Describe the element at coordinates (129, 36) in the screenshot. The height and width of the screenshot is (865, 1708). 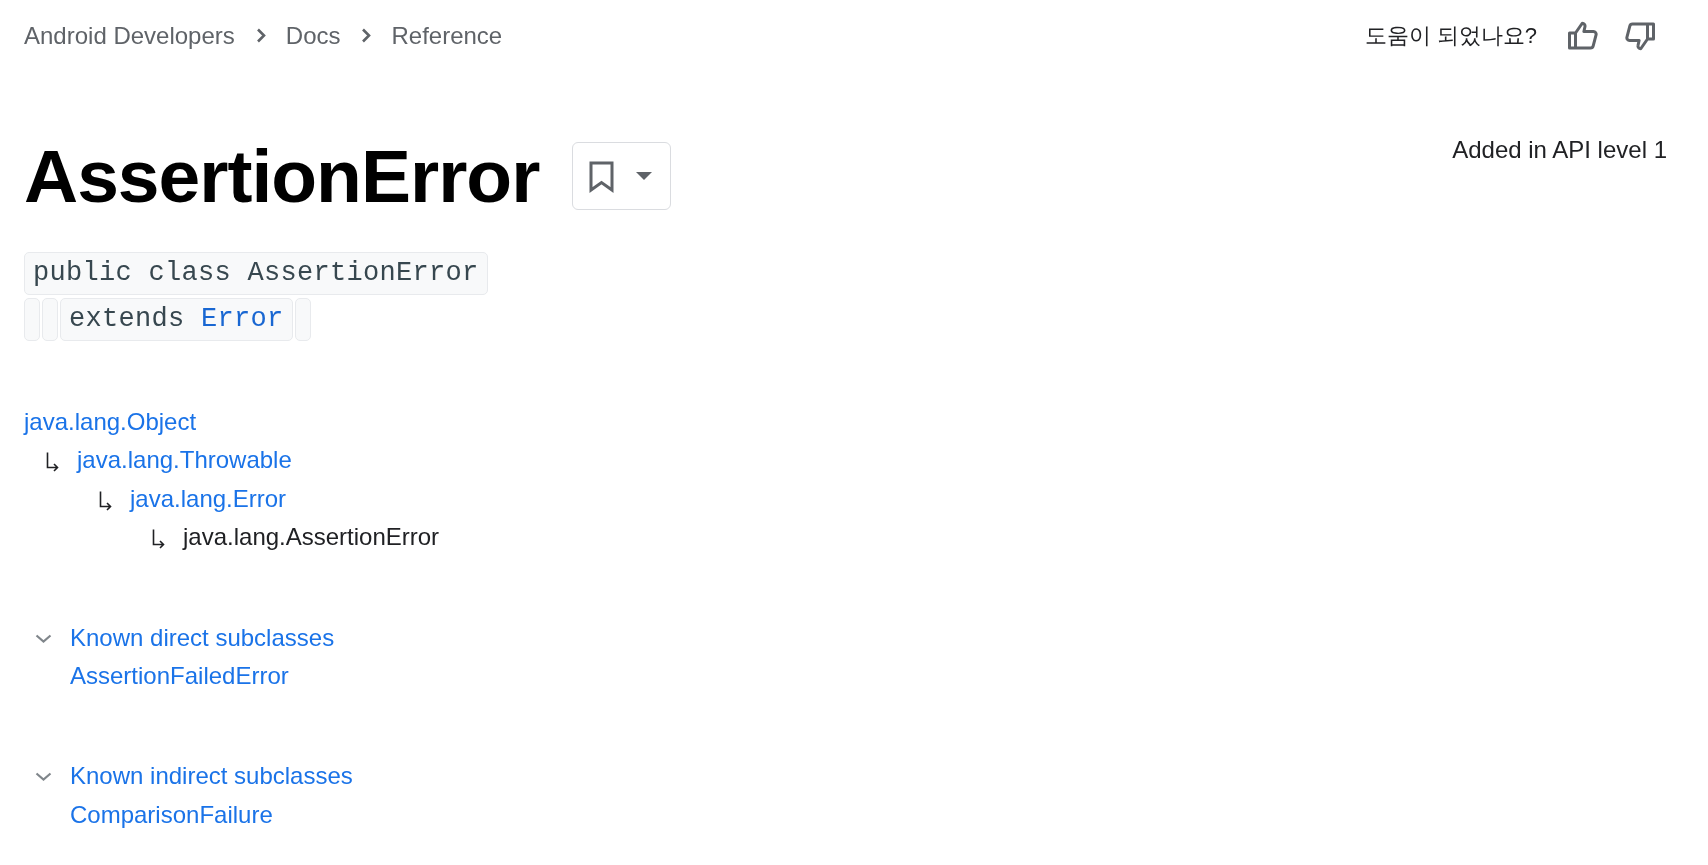
I see `breadcrumb-link: Android Developers` at that location.